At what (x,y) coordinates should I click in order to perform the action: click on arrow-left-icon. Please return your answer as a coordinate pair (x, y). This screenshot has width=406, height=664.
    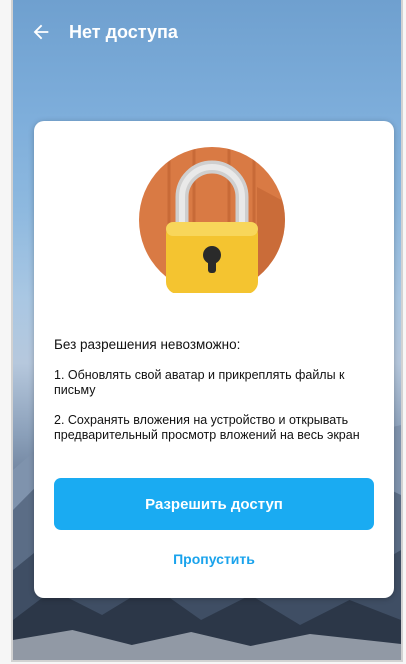
    Looking at the image, I should click on (41, 32).